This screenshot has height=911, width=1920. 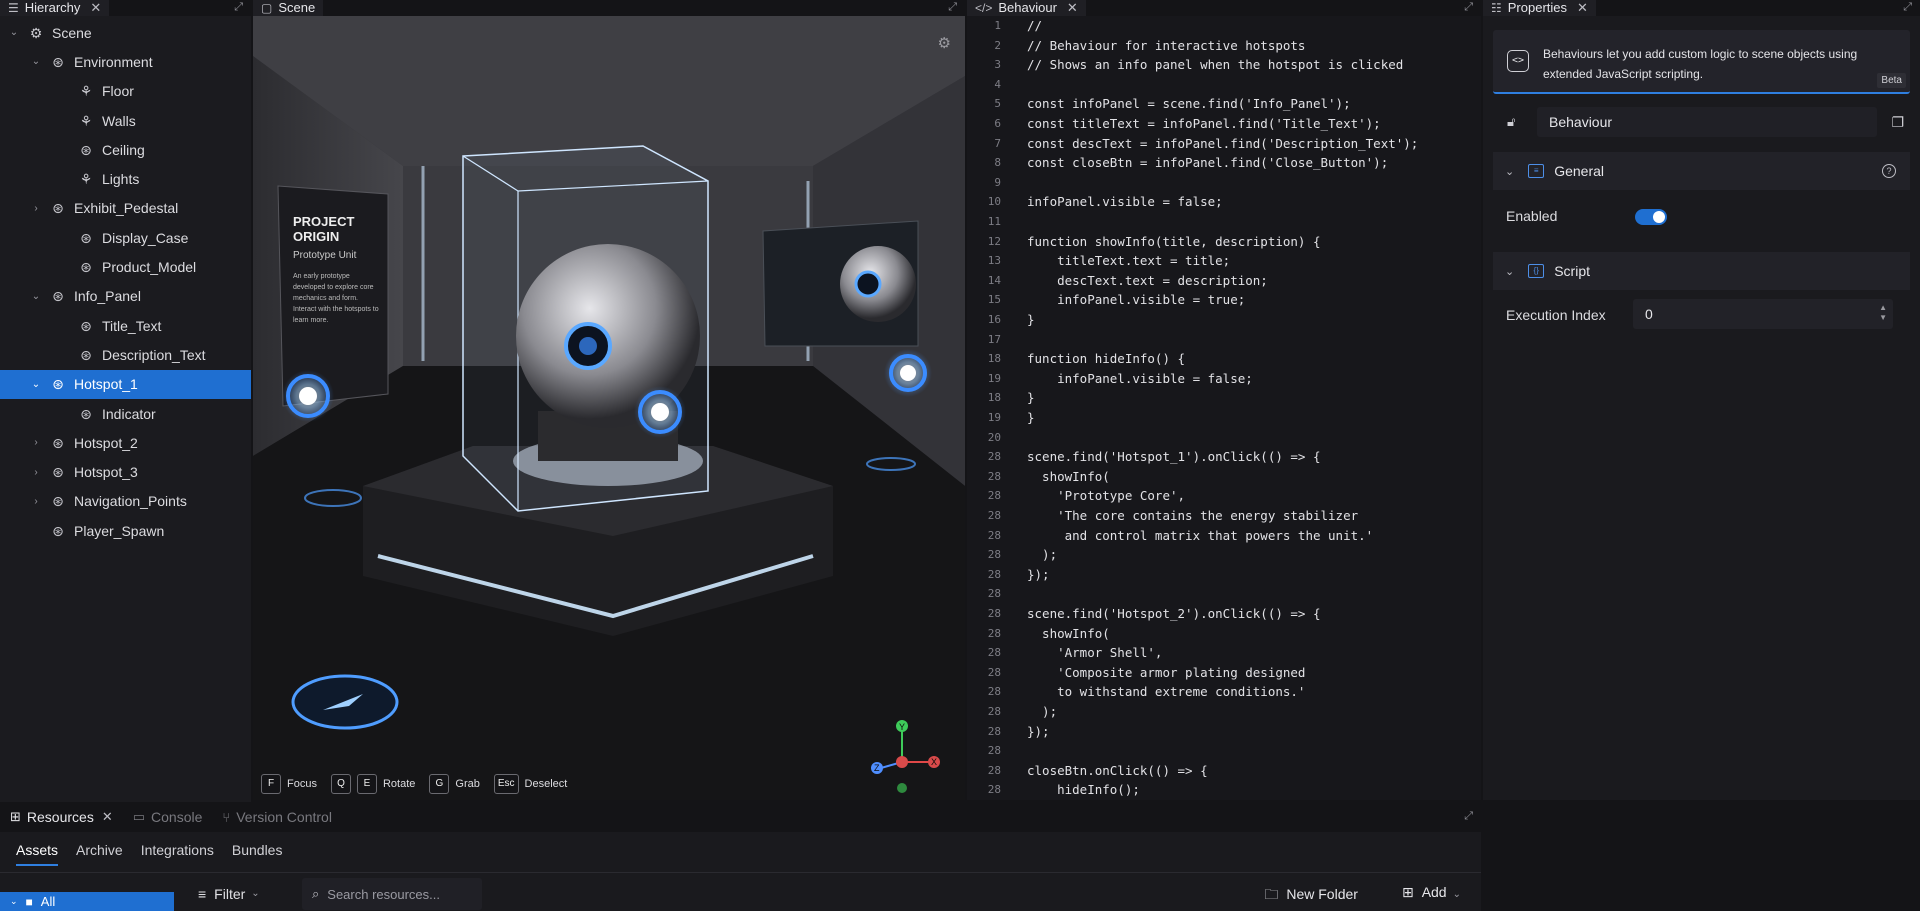 What do you see at coordinates (177, 854) in the screenshot?
I see `subtab-integrations: Integrations` at bounding box center [177, 854].